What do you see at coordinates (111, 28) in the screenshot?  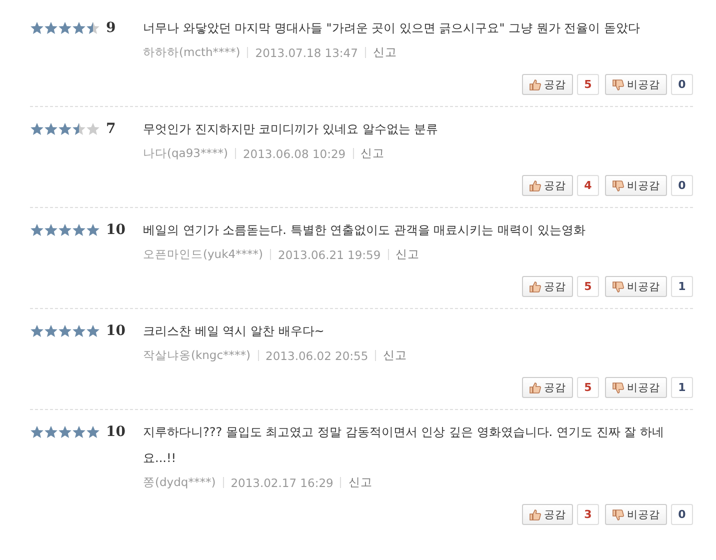 I see `rating-score: 9` at bounding box center [111, 28].